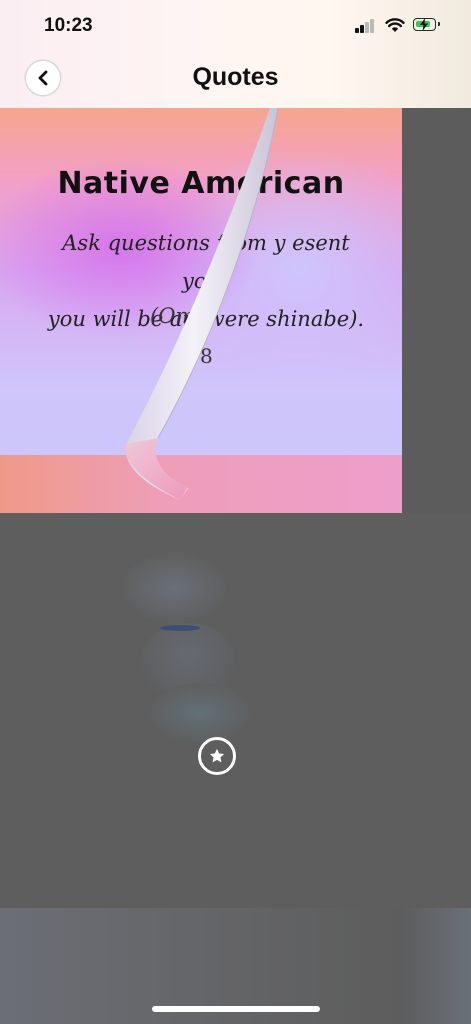 The height and width of the screenshot is (1024, 471). What do you see at coordinates (235, 27) in the screenshot?
I see `status-bar: 10:23` at bounding box center [235, 27].